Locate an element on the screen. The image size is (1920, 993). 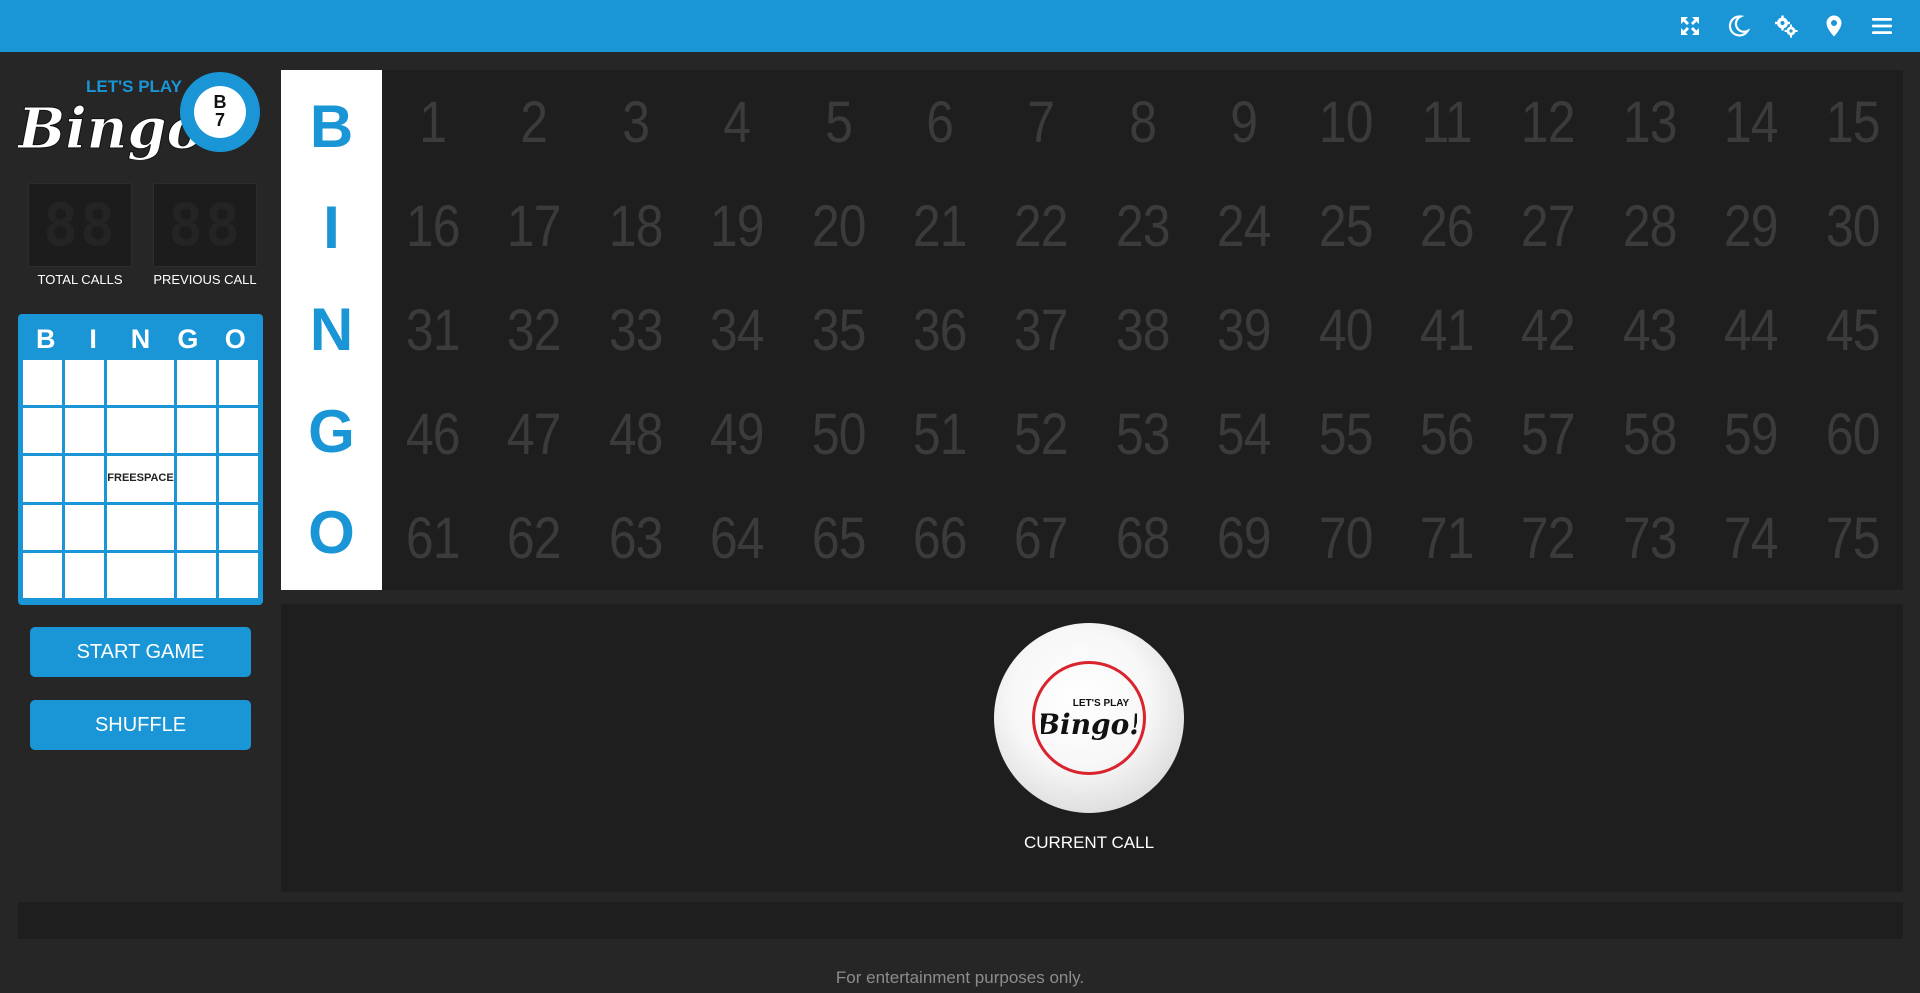
board-number: 68 is located at coordinates (1142, 538).